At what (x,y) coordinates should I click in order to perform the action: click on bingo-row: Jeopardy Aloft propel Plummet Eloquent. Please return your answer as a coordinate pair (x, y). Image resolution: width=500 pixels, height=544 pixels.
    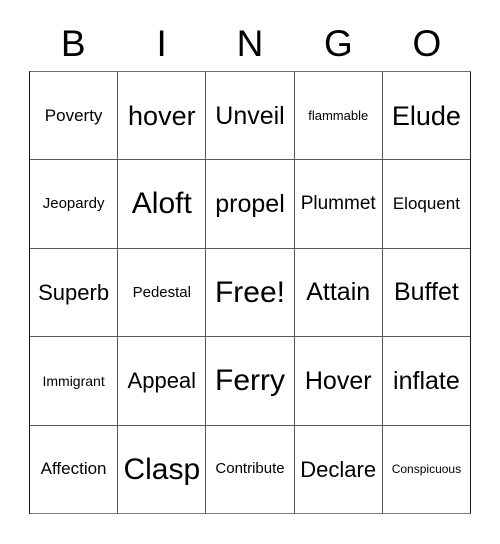
    Looking at the image, I should click on (251, 204).